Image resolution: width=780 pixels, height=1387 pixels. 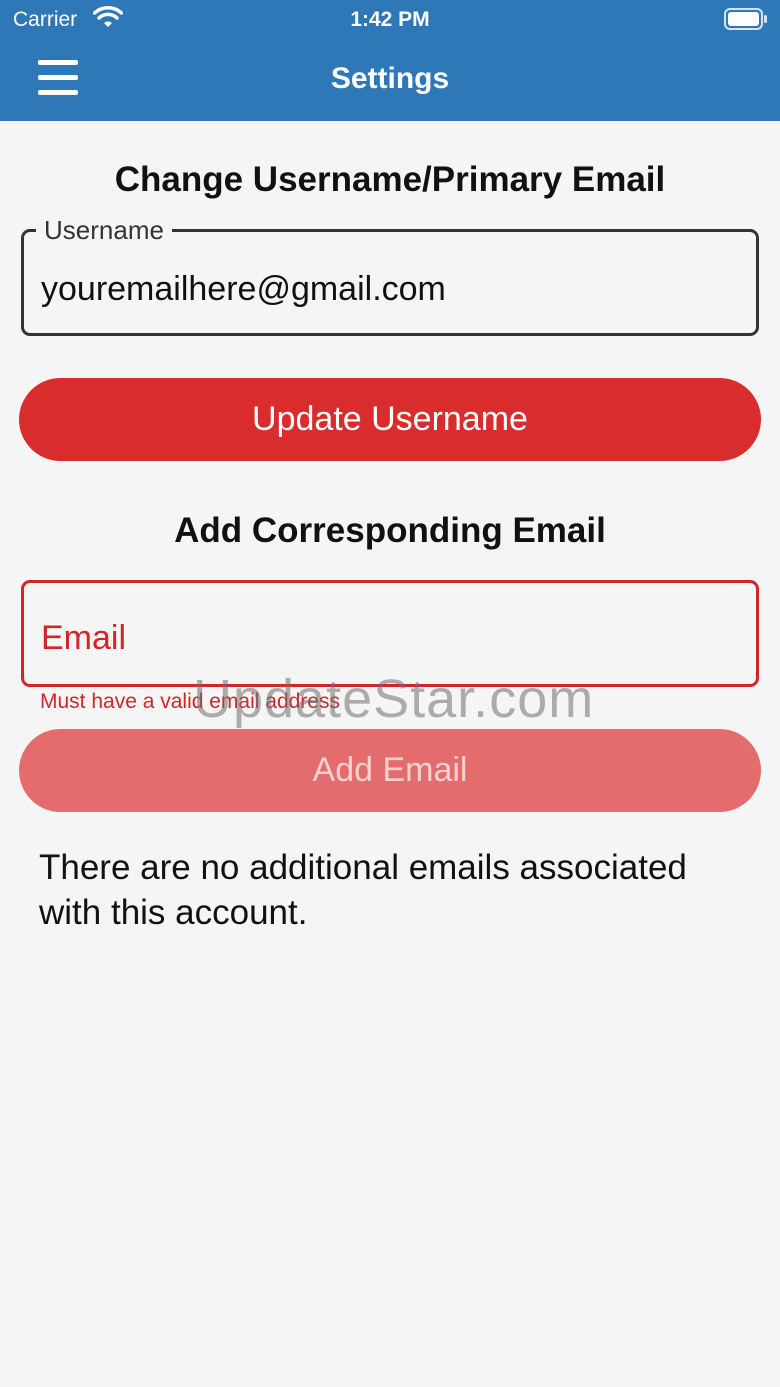 I want to click on update-username-button: Update Username, so click(x=390, y=419).